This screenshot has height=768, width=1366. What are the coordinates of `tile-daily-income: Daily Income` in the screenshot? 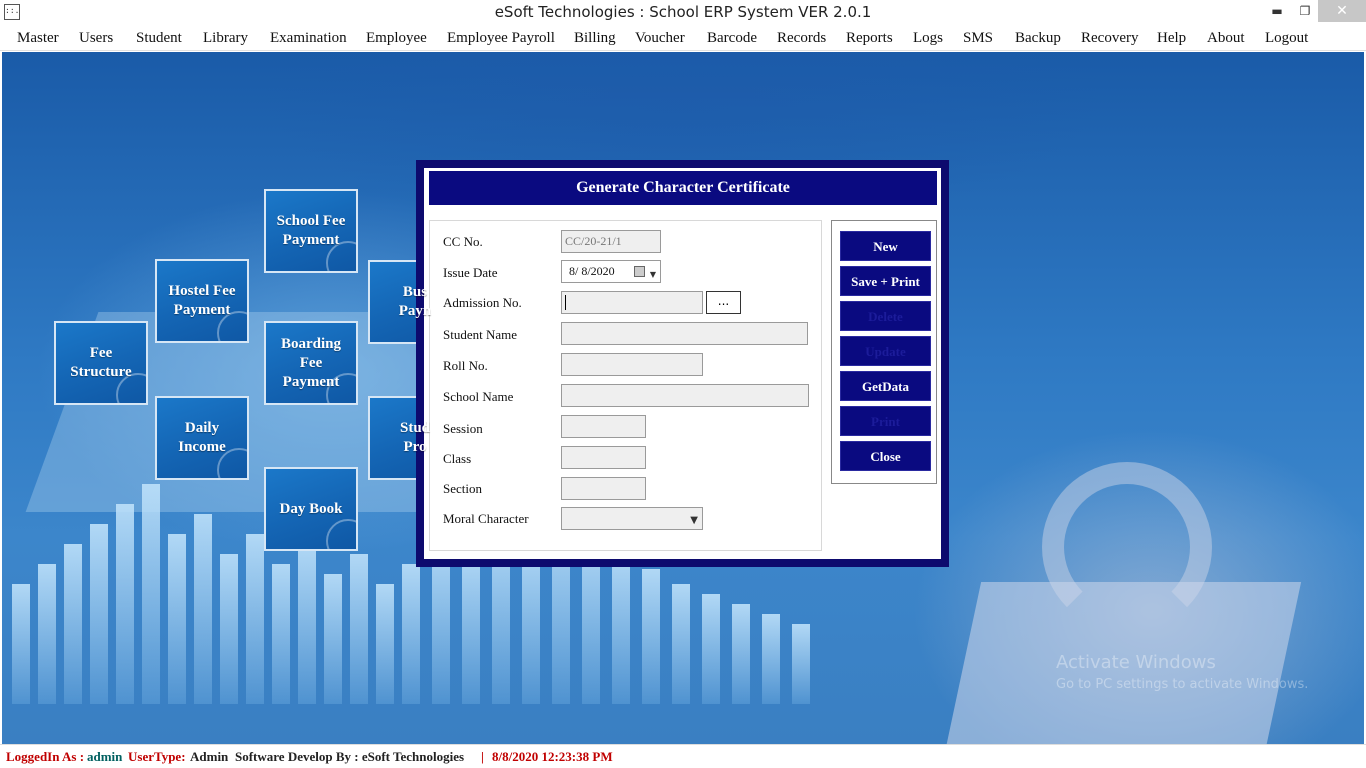 It's located at (202, 438).